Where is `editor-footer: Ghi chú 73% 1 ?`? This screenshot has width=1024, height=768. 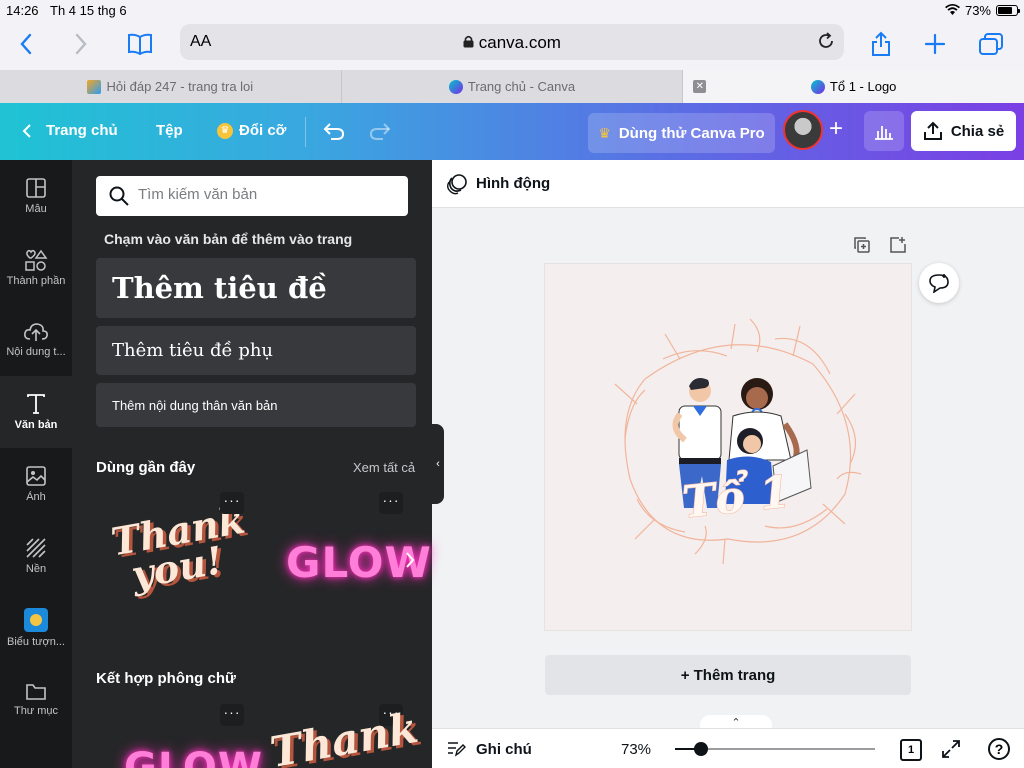
editor-footer: Ghi chú 73% 1 ? is located at coordinates (728, 748).